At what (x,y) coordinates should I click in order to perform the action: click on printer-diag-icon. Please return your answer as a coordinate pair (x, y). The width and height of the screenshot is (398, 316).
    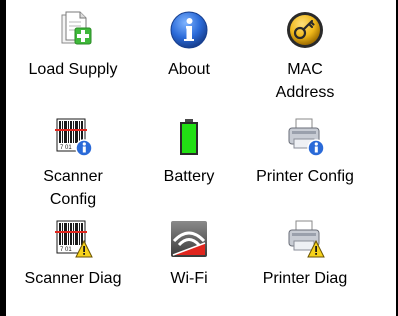
    Looking at the image, I should click on (306, 239).